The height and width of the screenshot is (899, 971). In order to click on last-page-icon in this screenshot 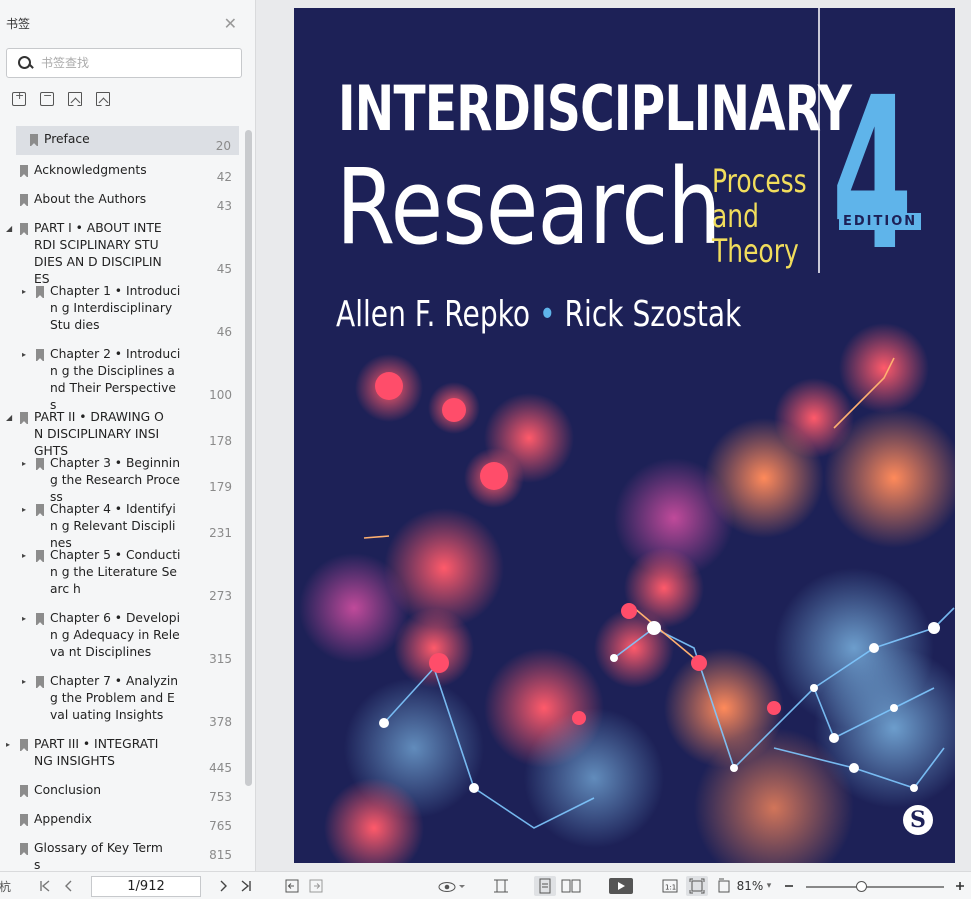, I will do `click(246, 886)`.